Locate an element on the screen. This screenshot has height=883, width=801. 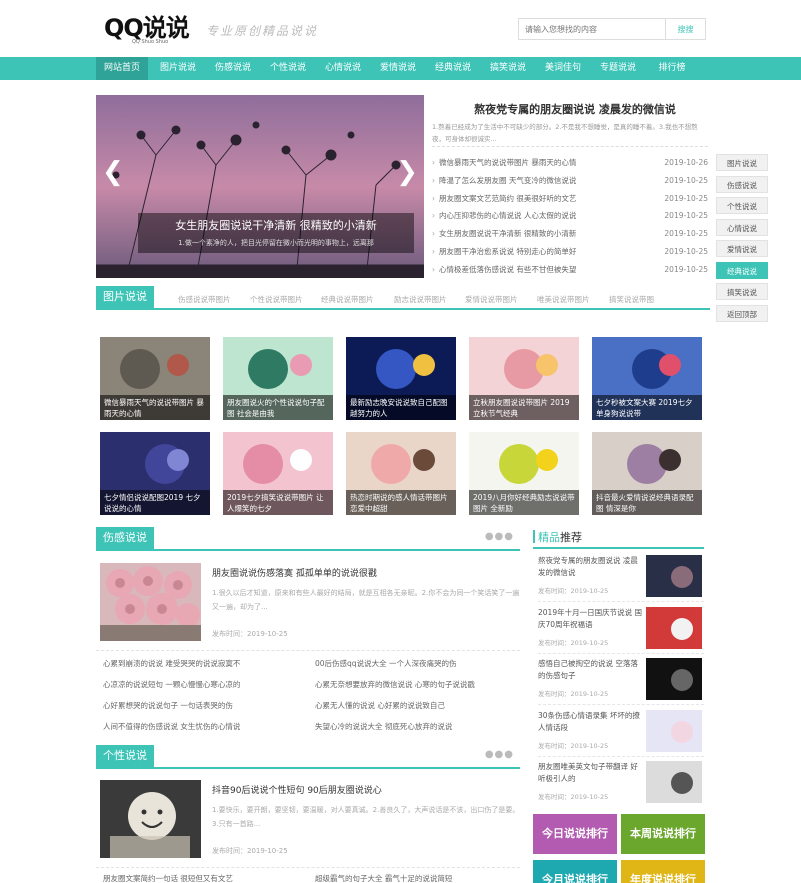
picture-card: 微信暴雨天气的说说带图片 暴雨天的心情 is located at coordinates (155, 378).